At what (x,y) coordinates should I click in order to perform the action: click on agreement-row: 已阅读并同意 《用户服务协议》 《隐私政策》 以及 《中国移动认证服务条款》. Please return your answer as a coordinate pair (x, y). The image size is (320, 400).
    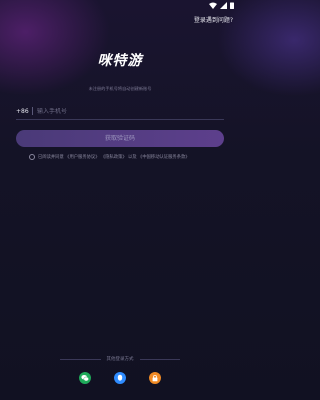
    Looking at the image, I should click on (127, 157).